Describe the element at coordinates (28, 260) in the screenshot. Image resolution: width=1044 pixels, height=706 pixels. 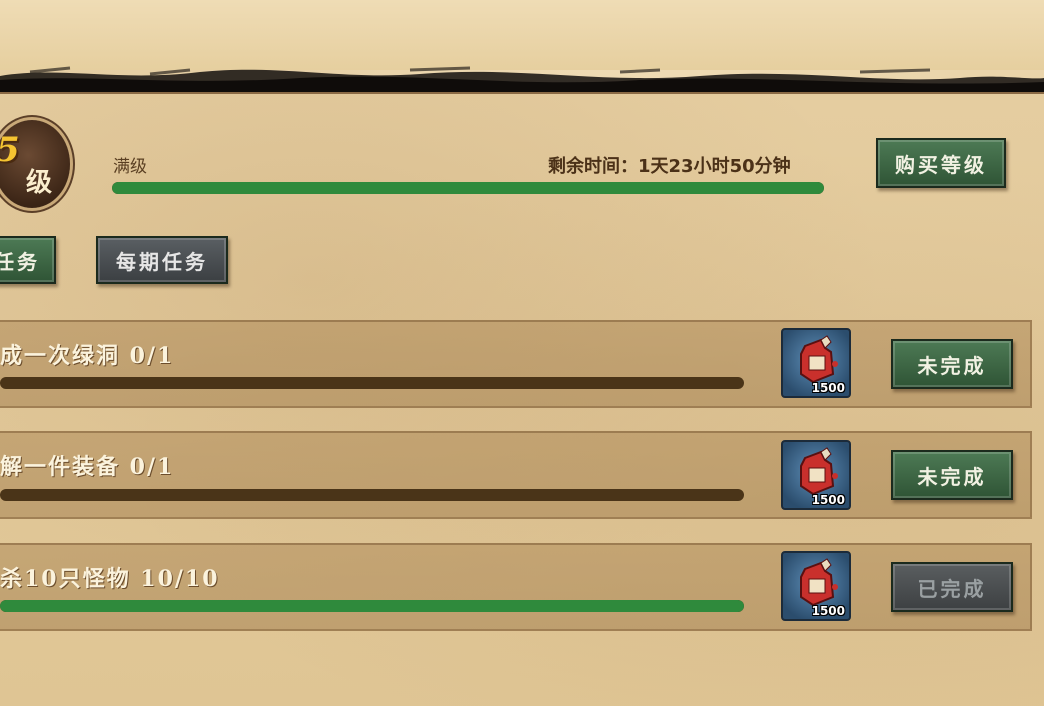
I see `tab-task: 任务` at that location.